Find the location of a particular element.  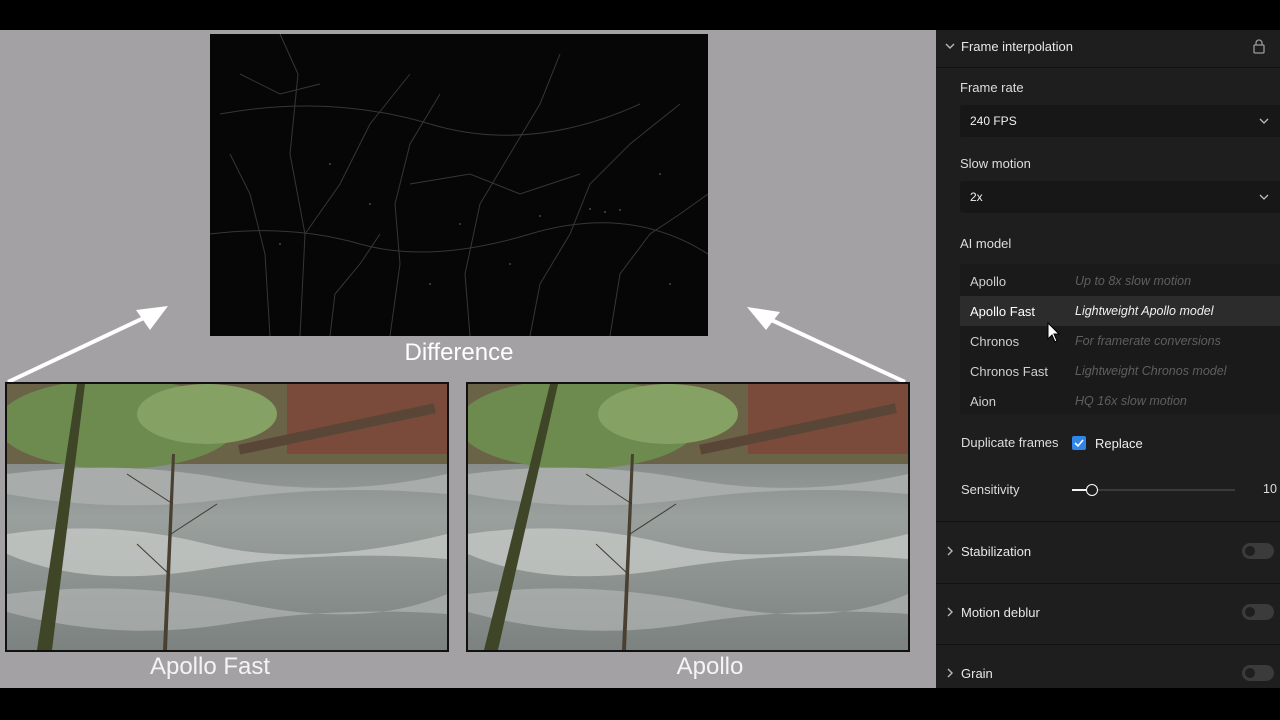

section-header-grain: Grain is located at coordinates (1108, 672).